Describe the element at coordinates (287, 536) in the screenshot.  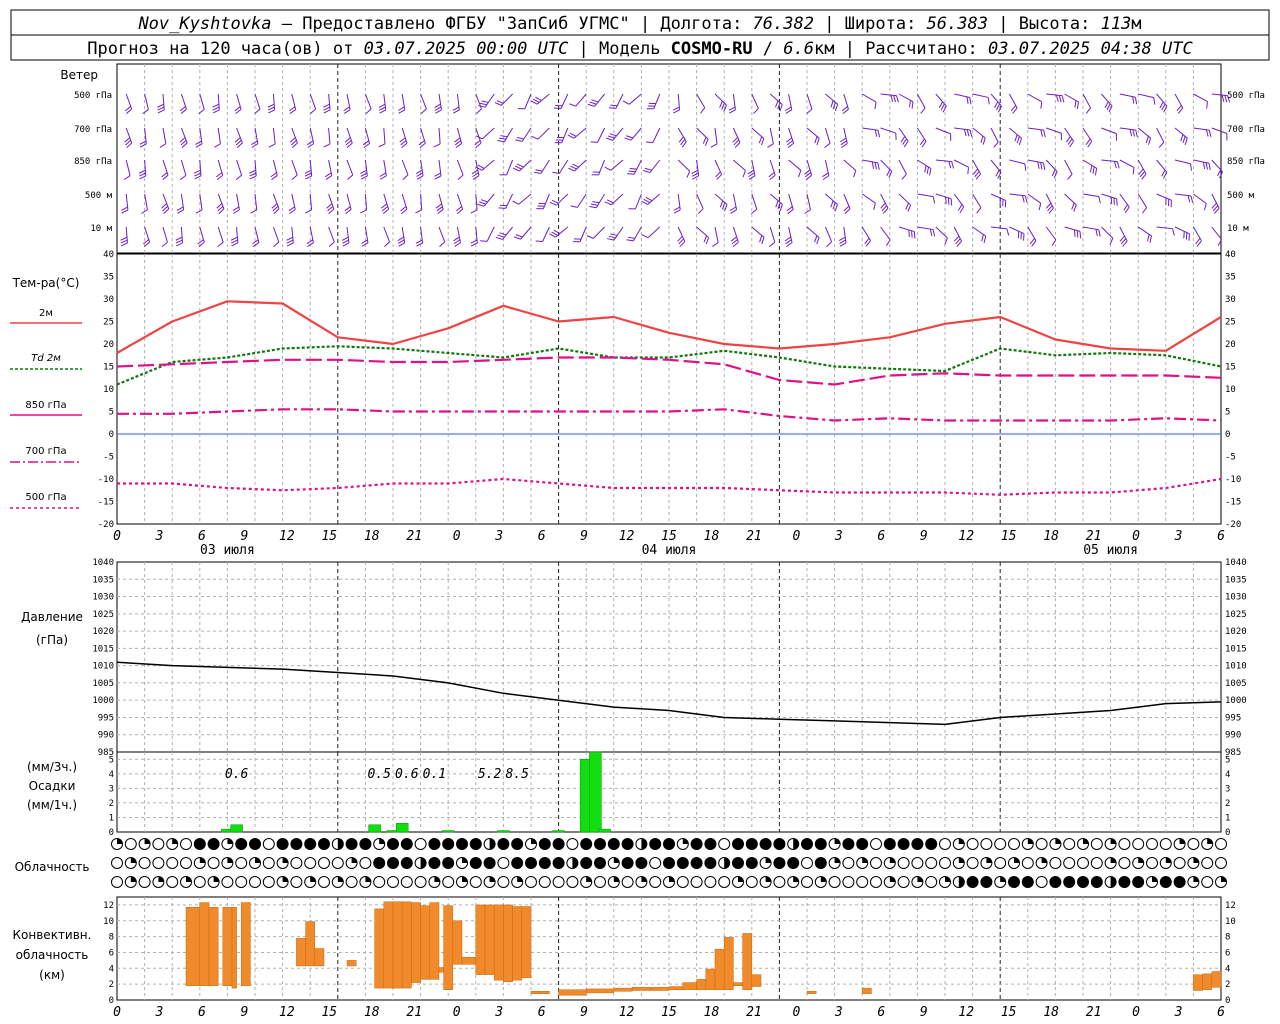
I see `temp-hour-label: 12` at that location.